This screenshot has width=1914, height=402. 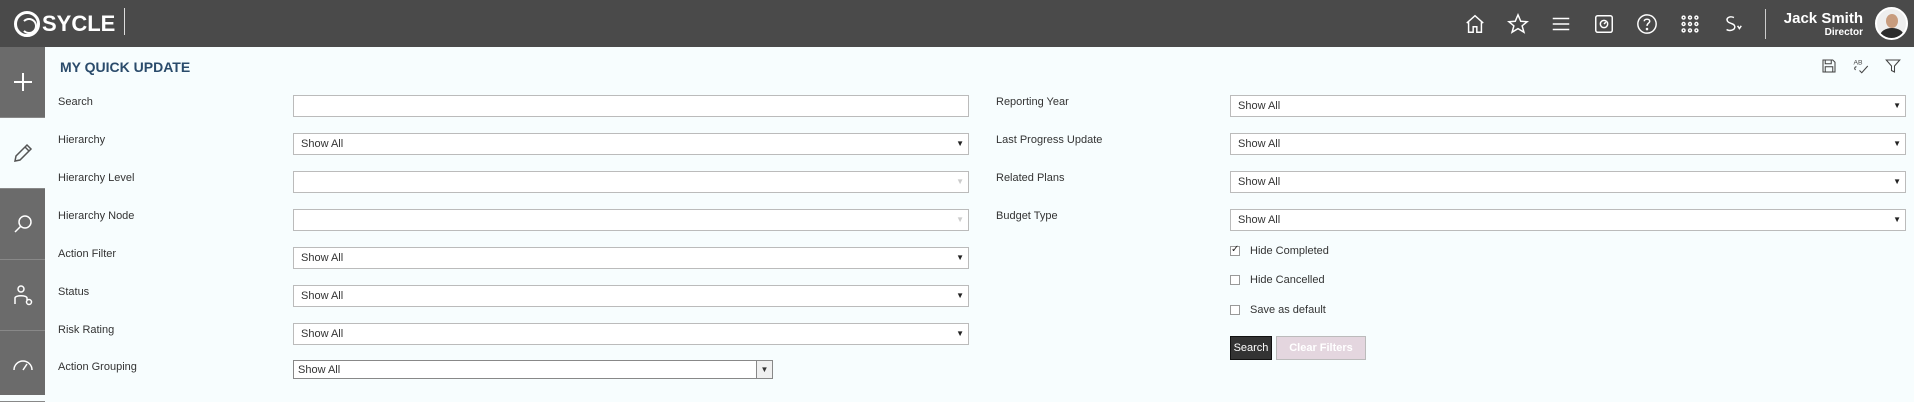 I want to click on user-info: Jack Smith Director, so click(x=1823, y=24).